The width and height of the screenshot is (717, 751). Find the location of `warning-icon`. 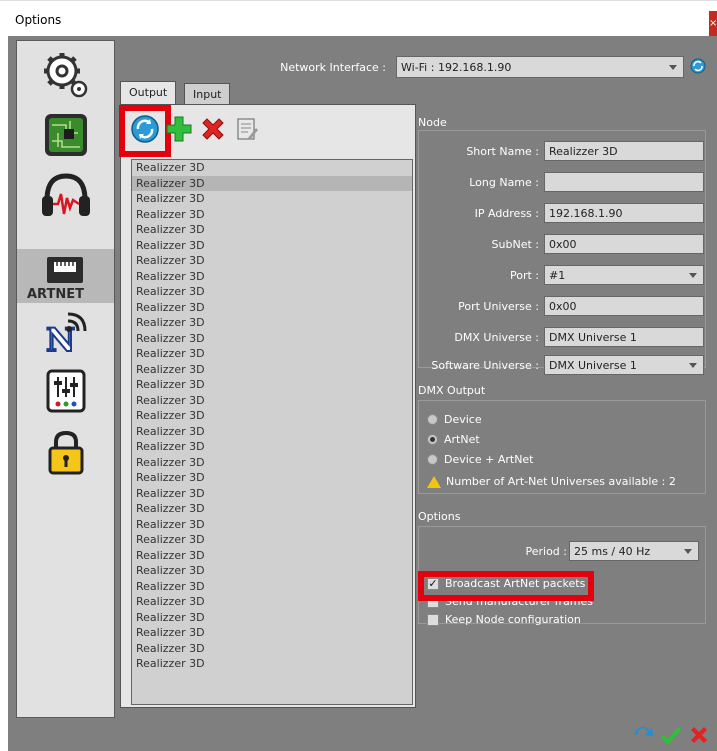

warning-icon is located at coordinates (434, 481).